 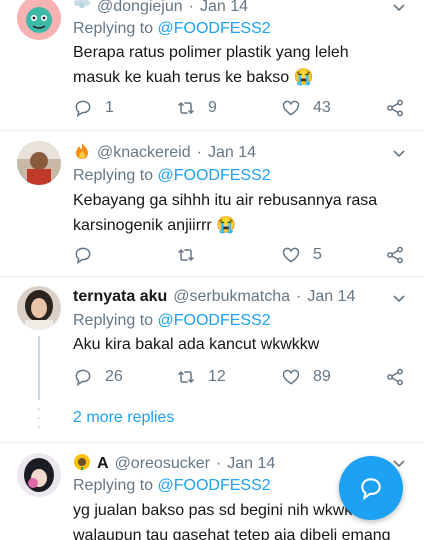 I want to click on reply-count: 1, so click(x=109, y=107).